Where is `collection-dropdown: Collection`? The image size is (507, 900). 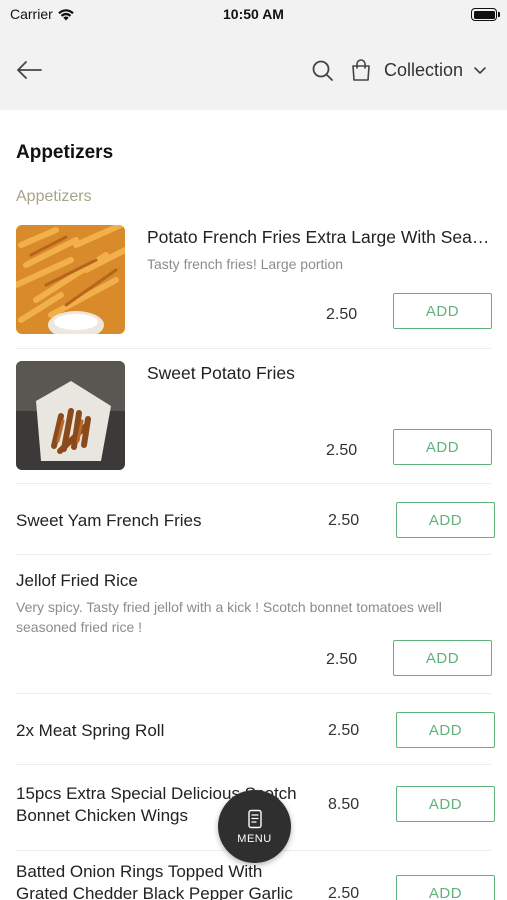 collection-dropdown: Collection is located at coordinates (435, 70).